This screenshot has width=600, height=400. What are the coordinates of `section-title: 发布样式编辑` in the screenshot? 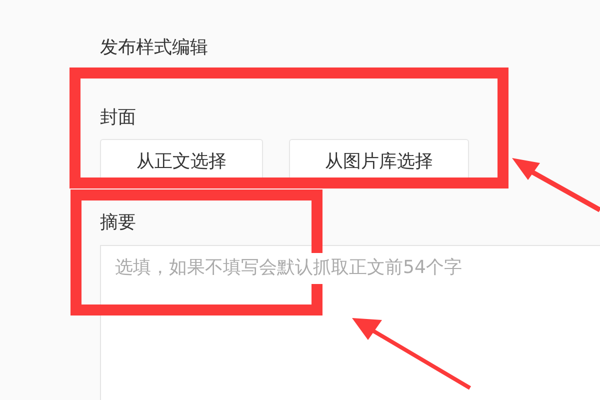 It's located at (154, 48).